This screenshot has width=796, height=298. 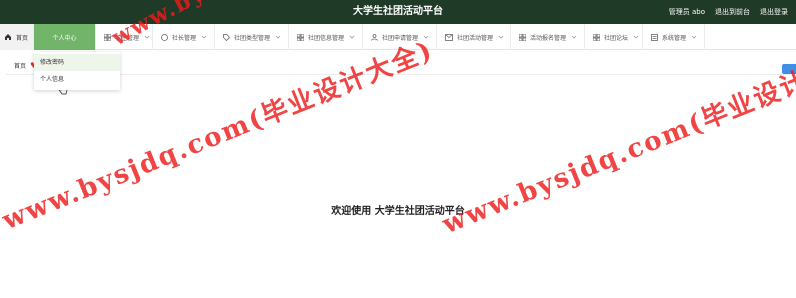 I want to click on nav-system-mgmt: 系统管理, so click(x=674, y=37).